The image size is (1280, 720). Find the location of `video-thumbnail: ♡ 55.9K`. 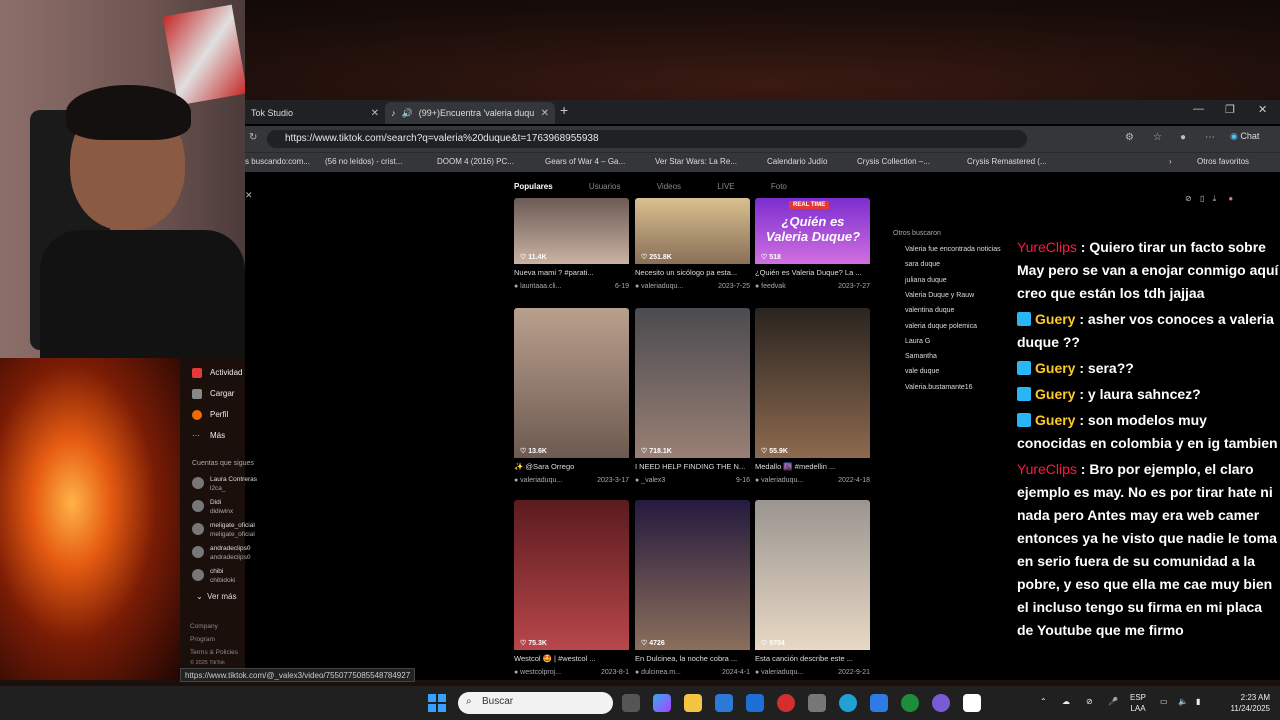

video-thumbnail: ♡ 55.9K is located at coordinates (812, 383).